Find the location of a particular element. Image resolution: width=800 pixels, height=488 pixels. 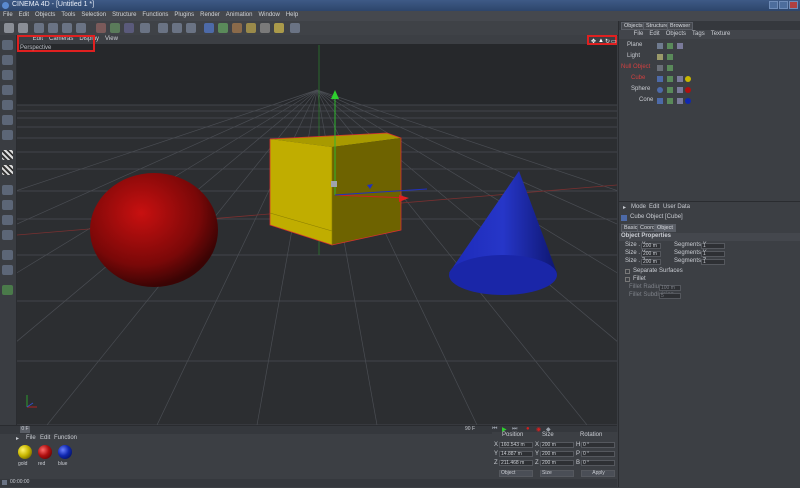

menu-file: File is located at coordinates (8, 15).